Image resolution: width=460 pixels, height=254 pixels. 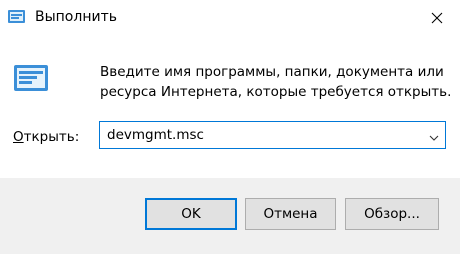 What do you see at coordinates (260, 135) in the screenshot?
I see `open-input` at bounding box center [260, 135].